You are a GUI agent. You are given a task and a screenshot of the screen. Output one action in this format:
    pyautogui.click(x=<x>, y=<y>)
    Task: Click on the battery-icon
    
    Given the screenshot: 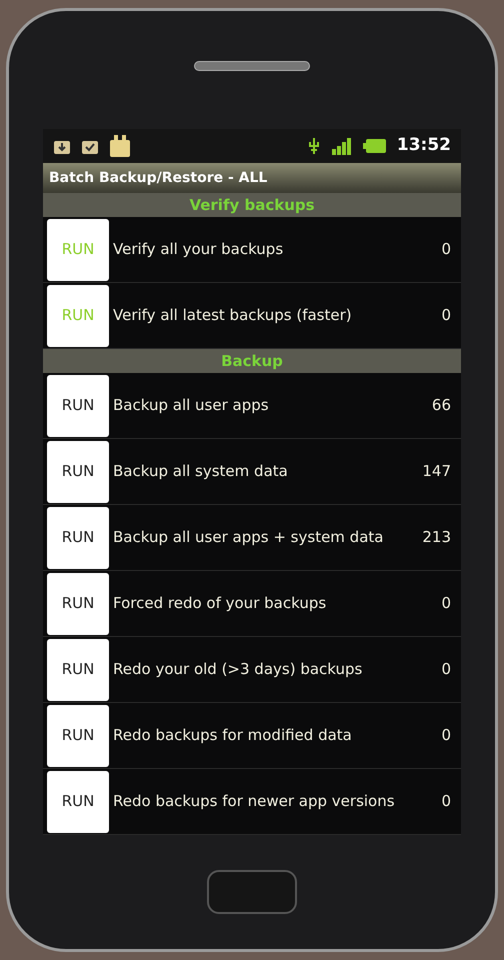 What is the action you would take?
    pyautogui.click(x=374, y=146)
    